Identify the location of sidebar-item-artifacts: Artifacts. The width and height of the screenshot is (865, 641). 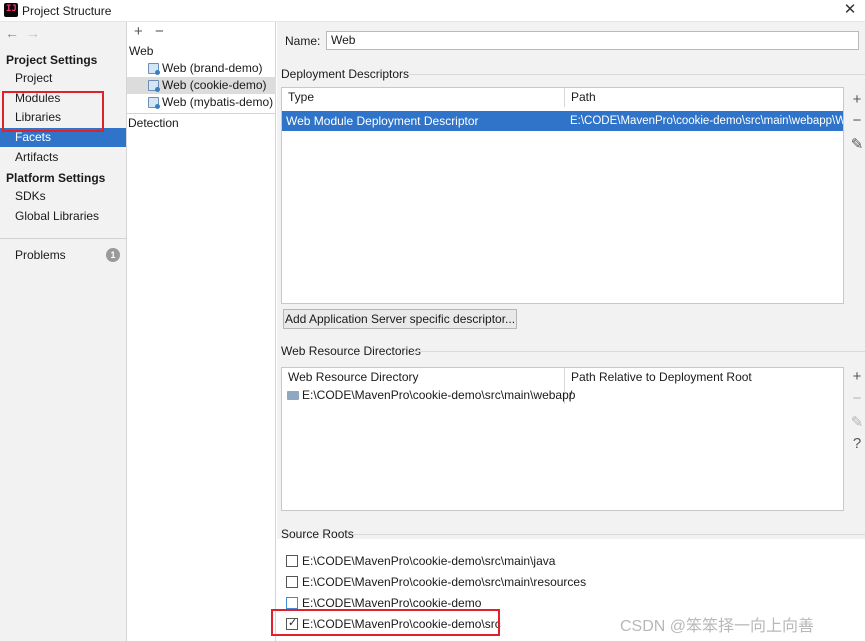
(63, 157).